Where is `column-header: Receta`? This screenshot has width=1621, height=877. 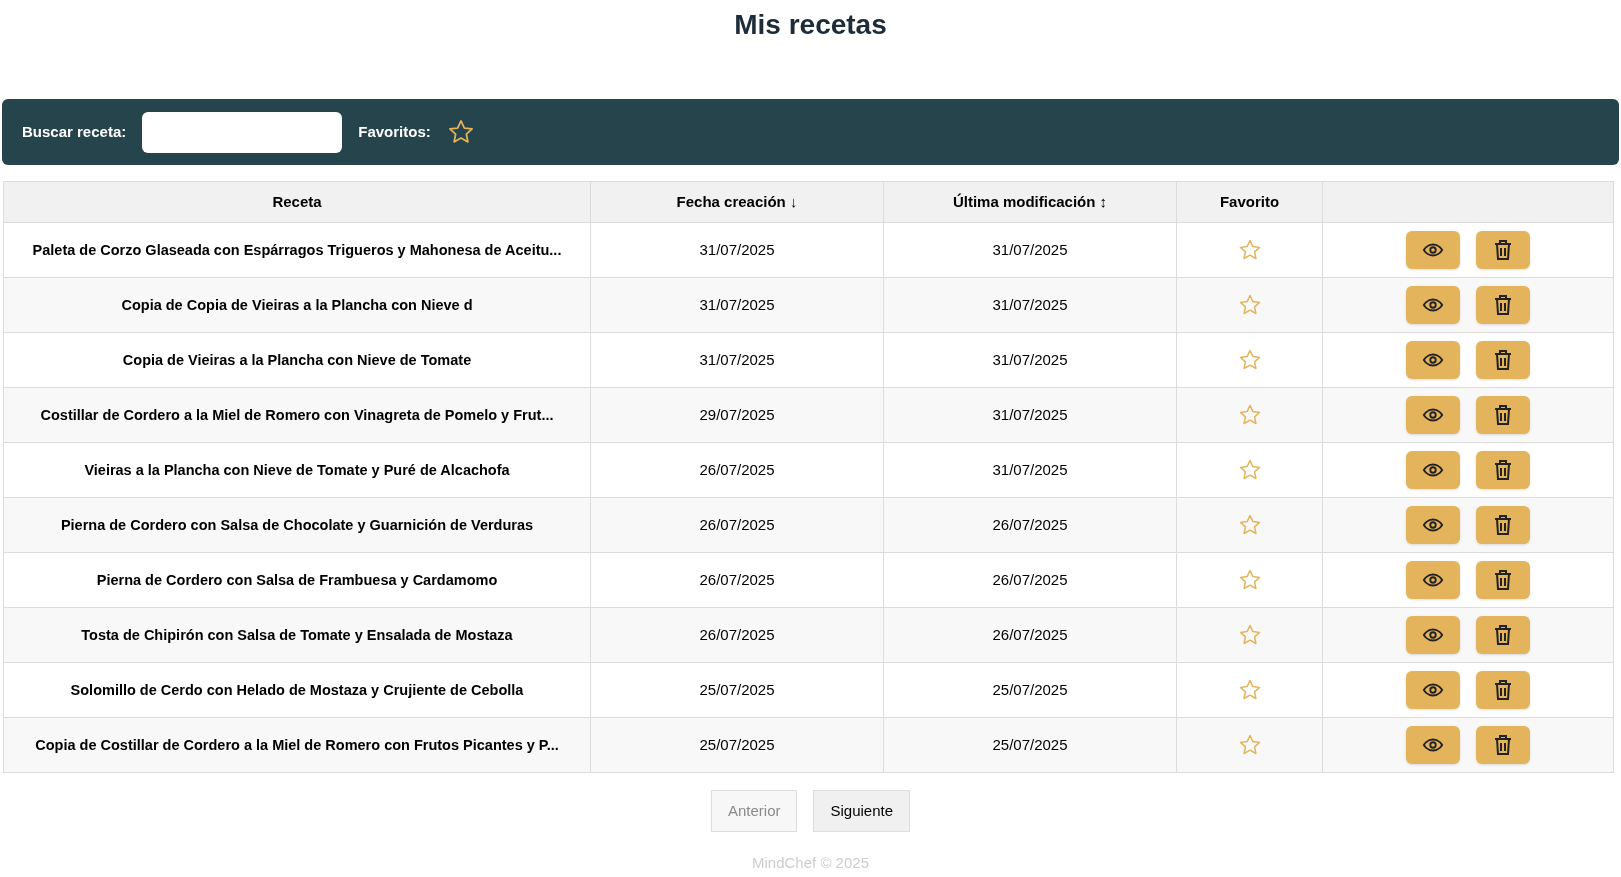
column-header: Receta is located at coordinates (297, 201).